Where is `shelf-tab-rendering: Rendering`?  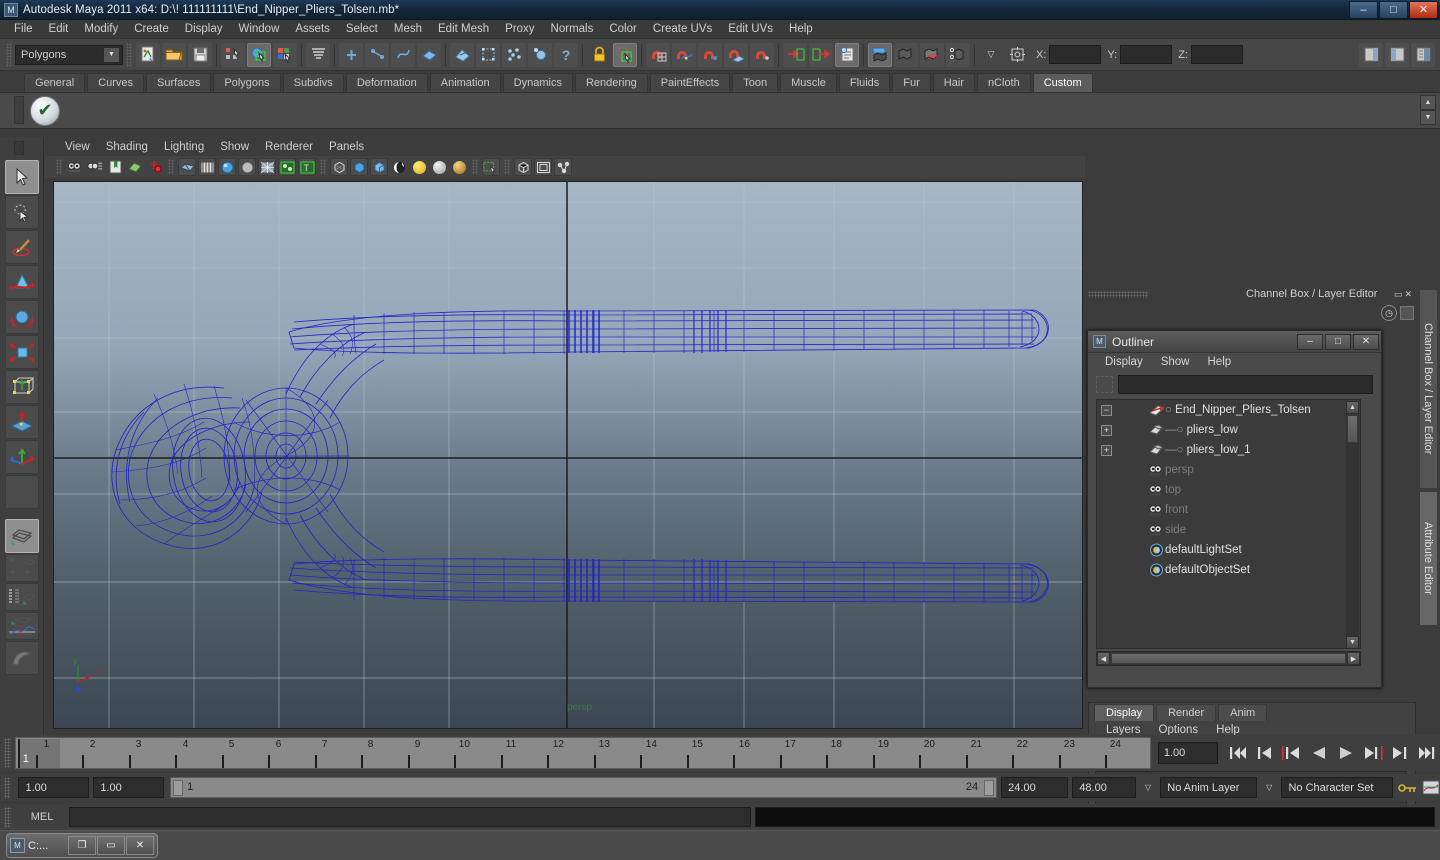
shelf-tab-rendering: Rendering is located at coordinates (611, 82).